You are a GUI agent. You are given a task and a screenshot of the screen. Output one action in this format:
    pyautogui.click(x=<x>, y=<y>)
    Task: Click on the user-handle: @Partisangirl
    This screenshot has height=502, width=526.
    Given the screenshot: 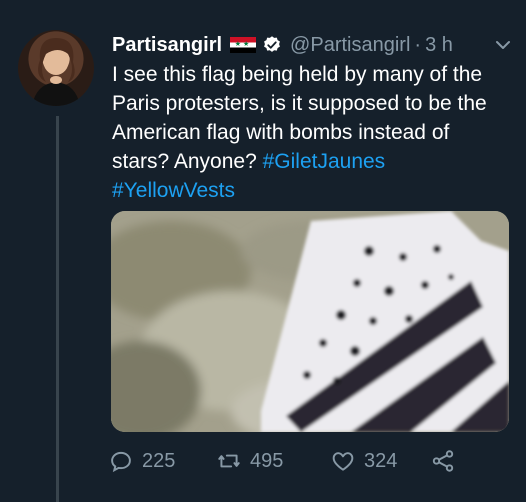 What is the action you would take?
    pyautogui.click(x=350, y=45)
    